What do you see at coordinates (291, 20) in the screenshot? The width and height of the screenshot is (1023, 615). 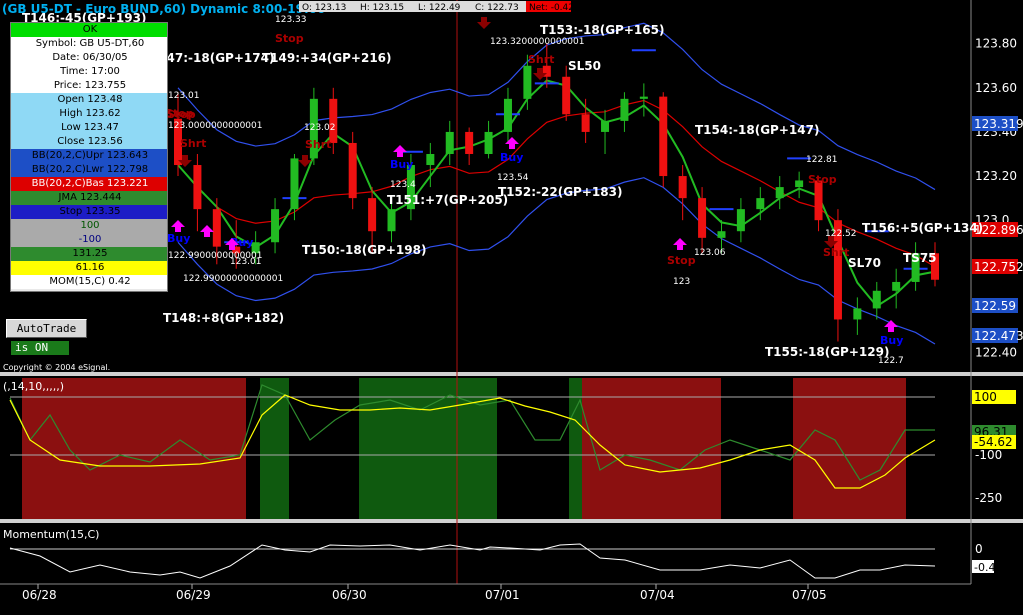 I see `price-note: 123.33` at bounding box center [291, 20].